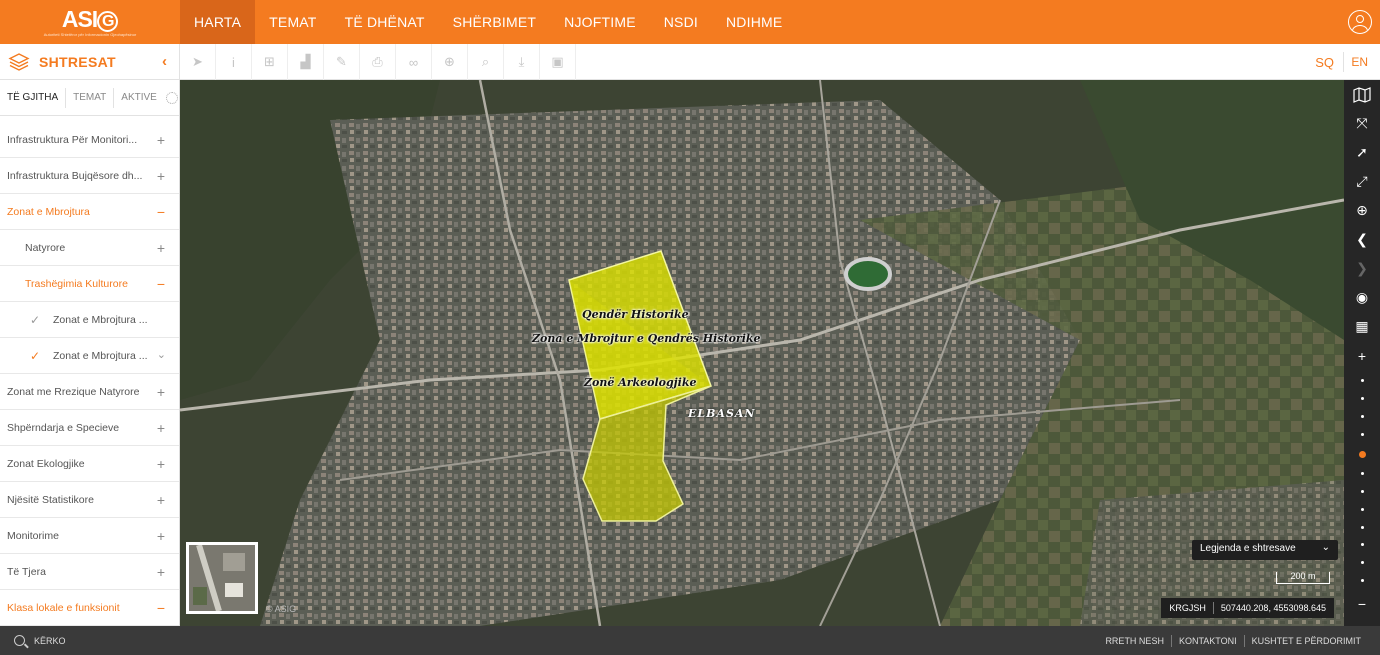  What do you see at coordinates (234, 62) in the screenshot?
I see `info-icon: i` at bounding box center [234, 62].